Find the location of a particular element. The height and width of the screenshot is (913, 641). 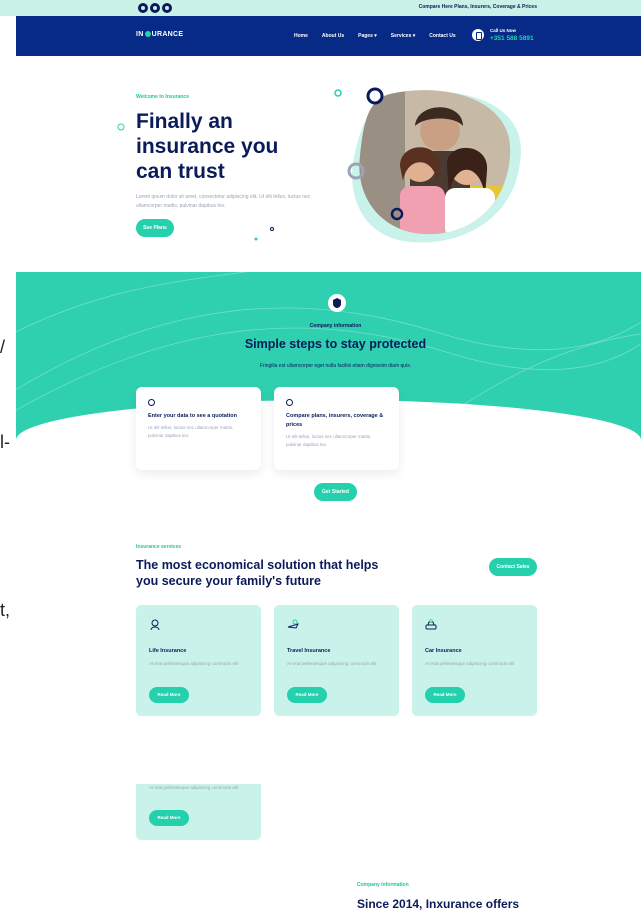

service-title: Life Insurance is located at coordinates (168, 651).